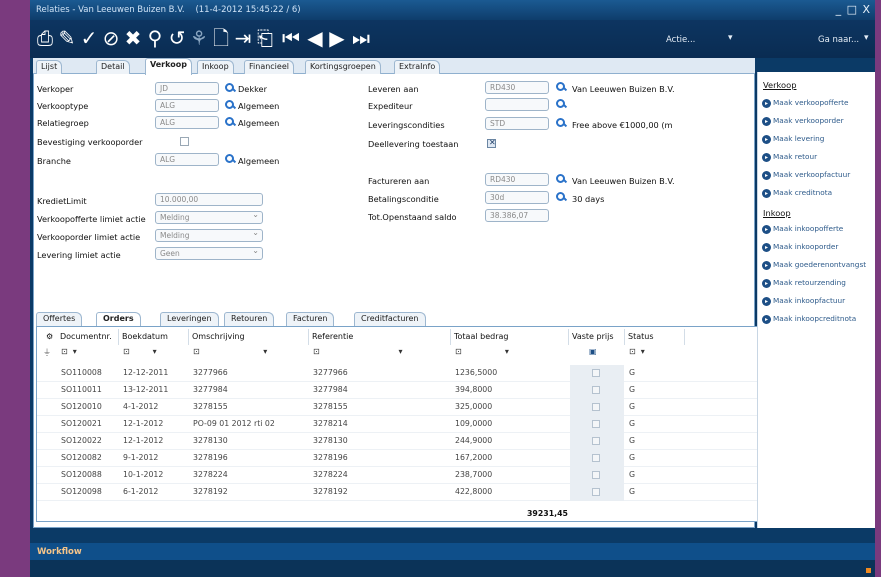 The width and height of the screenshot is (881, 577). What do you see at coordinates (593, 354) in the screenshot?
I see `filter-vaste-prijs: ▣` at bounding box center [593, 354].